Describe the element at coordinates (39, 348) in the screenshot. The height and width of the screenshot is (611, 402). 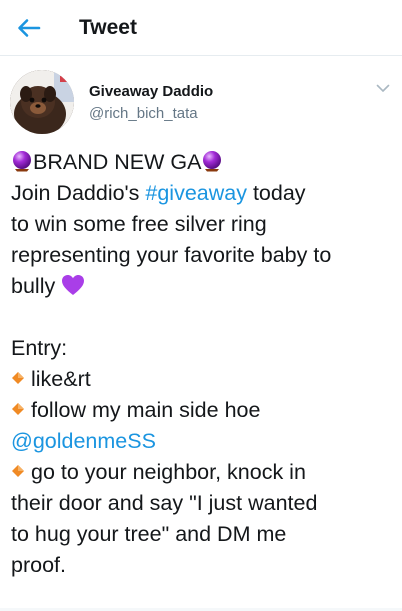
I see `tweet-line: Entry:` at that location.